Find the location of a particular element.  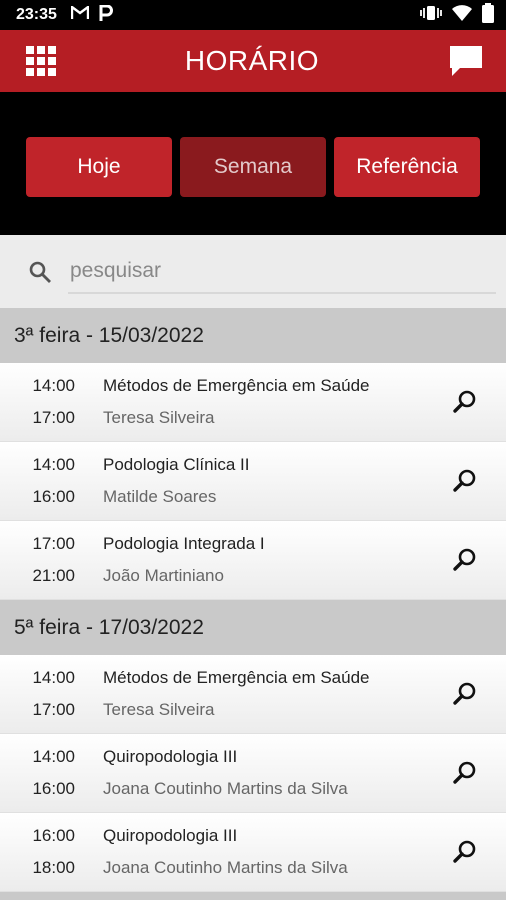

day-header: 3ª feira - 15/03/2022 is located at coordinates (253, 335).